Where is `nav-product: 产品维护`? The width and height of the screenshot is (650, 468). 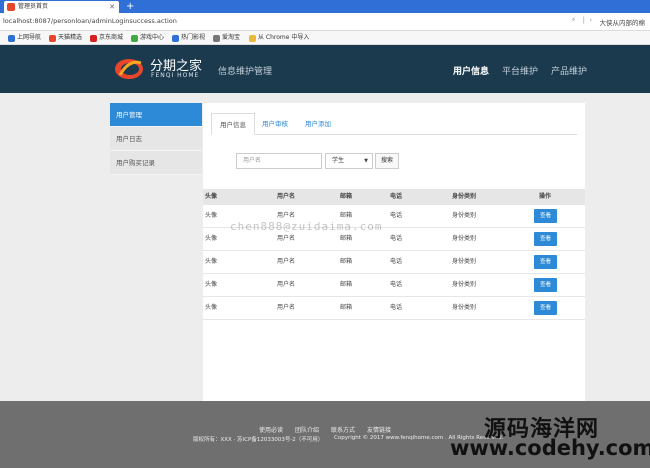 nav-product: 产品维护 is located at coordinates (569, 70).